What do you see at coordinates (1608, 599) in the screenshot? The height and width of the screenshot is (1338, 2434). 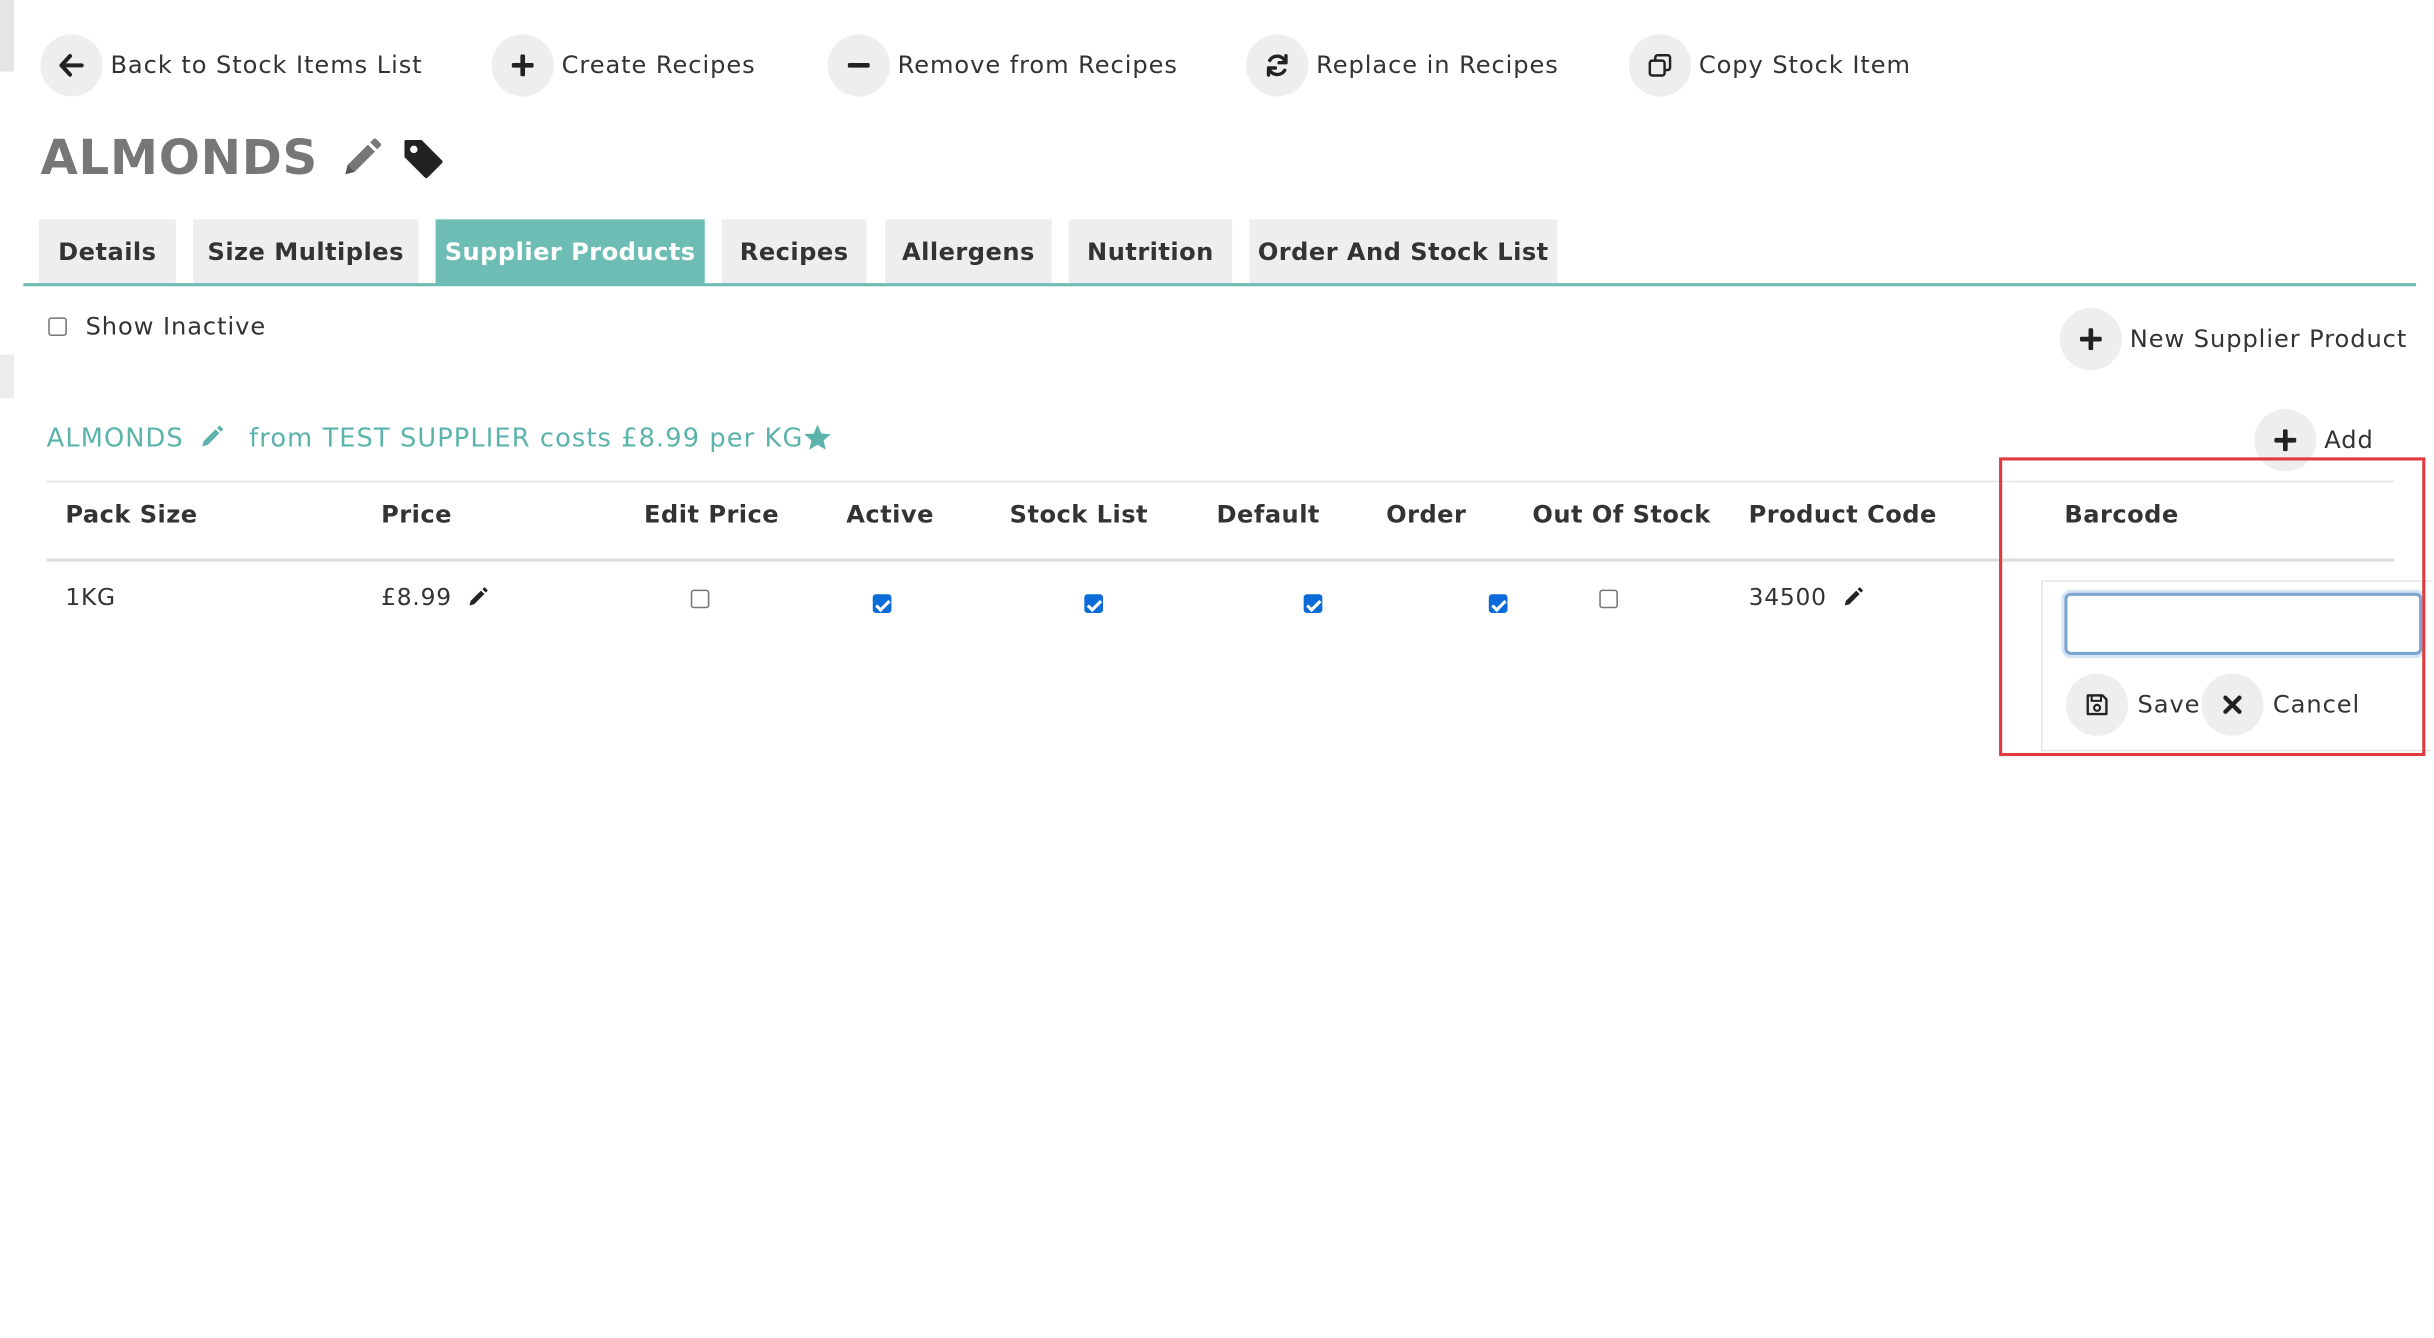 I see `out-of-stock-checkbox` at bounding box center [1608, 599].